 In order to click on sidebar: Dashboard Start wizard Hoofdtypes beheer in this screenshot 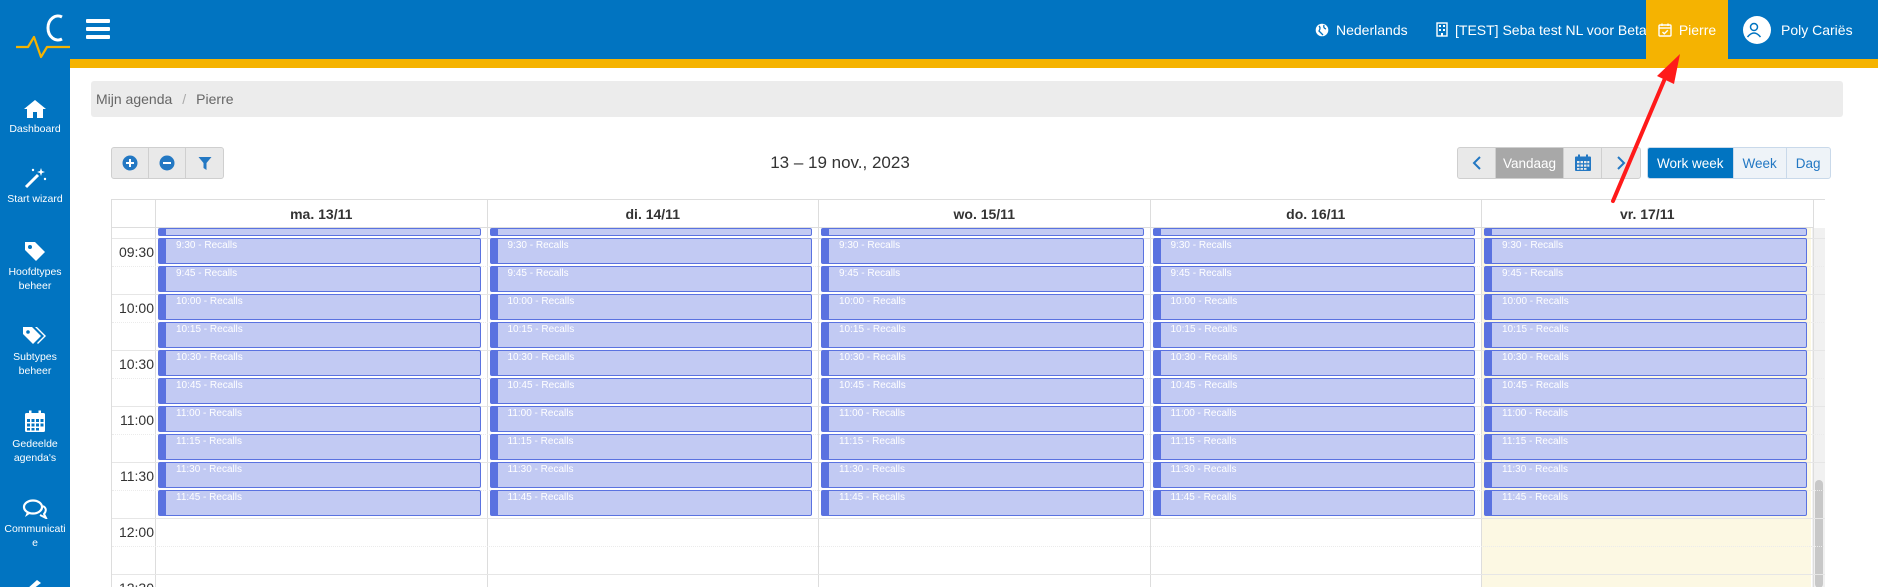, I will do `click(35, 323)`.